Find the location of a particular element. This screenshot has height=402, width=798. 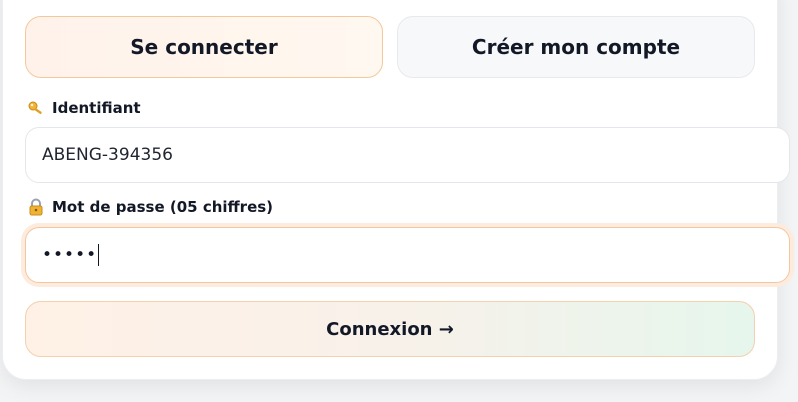

tab-login: Se connecter is located at coordinates (204, 47).